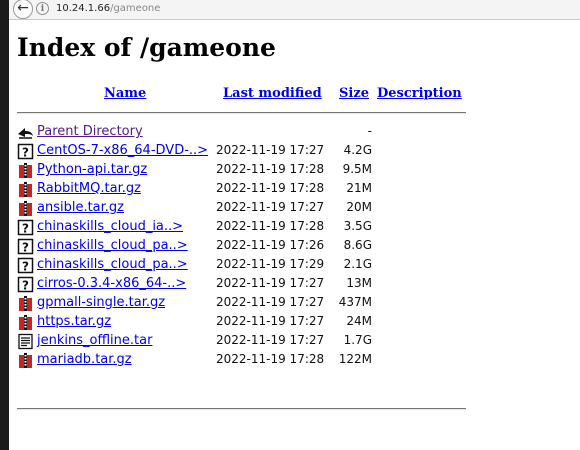 The height and width of the screenshot is (450, 580). I want to click on file-link: RabbitMQ.tar.gz, so click(89, 188).